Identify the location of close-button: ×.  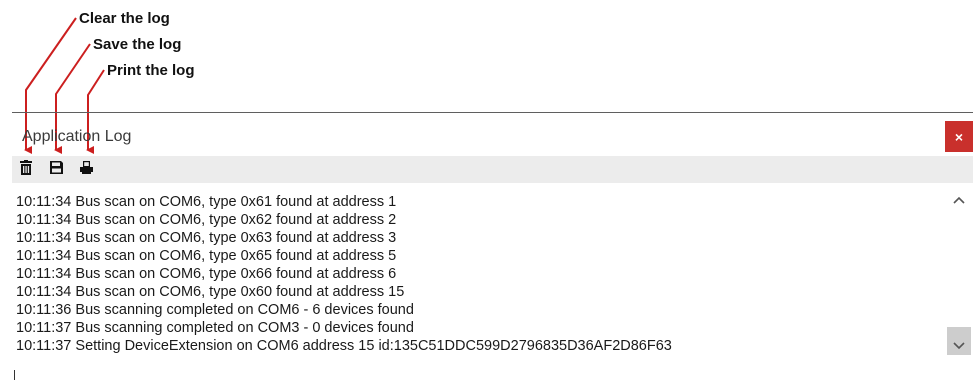
(959, 136).